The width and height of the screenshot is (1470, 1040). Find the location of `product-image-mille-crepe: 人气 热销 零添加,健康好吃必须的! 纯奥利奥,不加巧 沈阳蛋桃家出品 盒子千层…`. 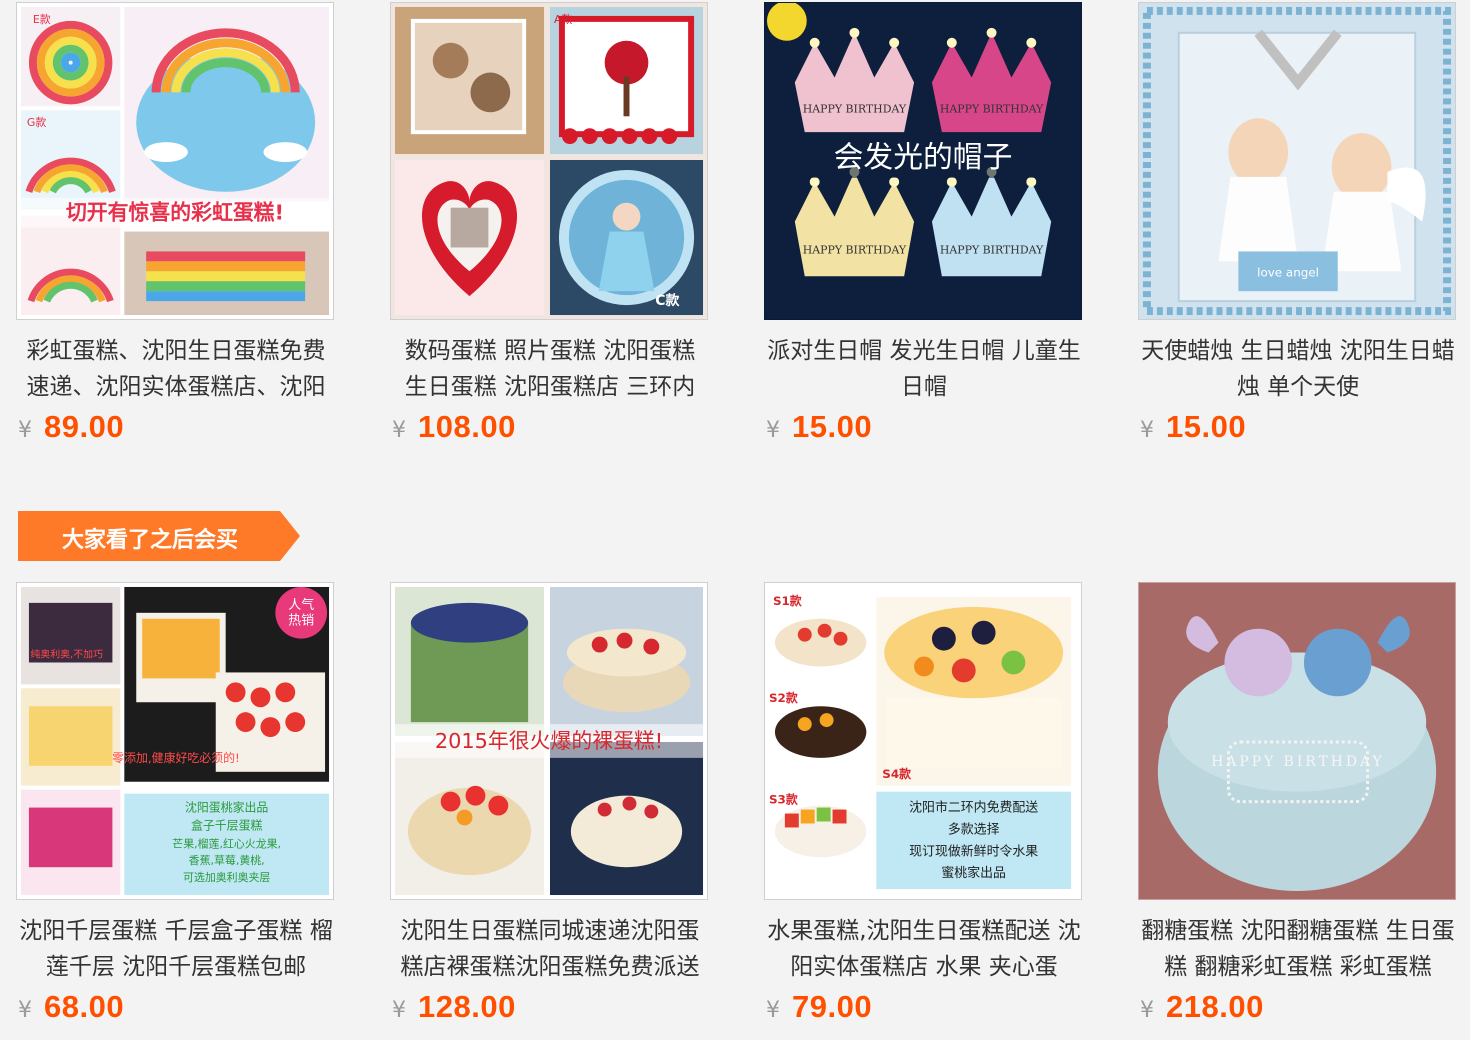

product-image-mille-crepe: 人气 热销 零添加,健康好吃必须的! 纯奥利奥,不加巧 沈阳蛋桃家出品 盒子千层… is located at coordinates (175, 741).